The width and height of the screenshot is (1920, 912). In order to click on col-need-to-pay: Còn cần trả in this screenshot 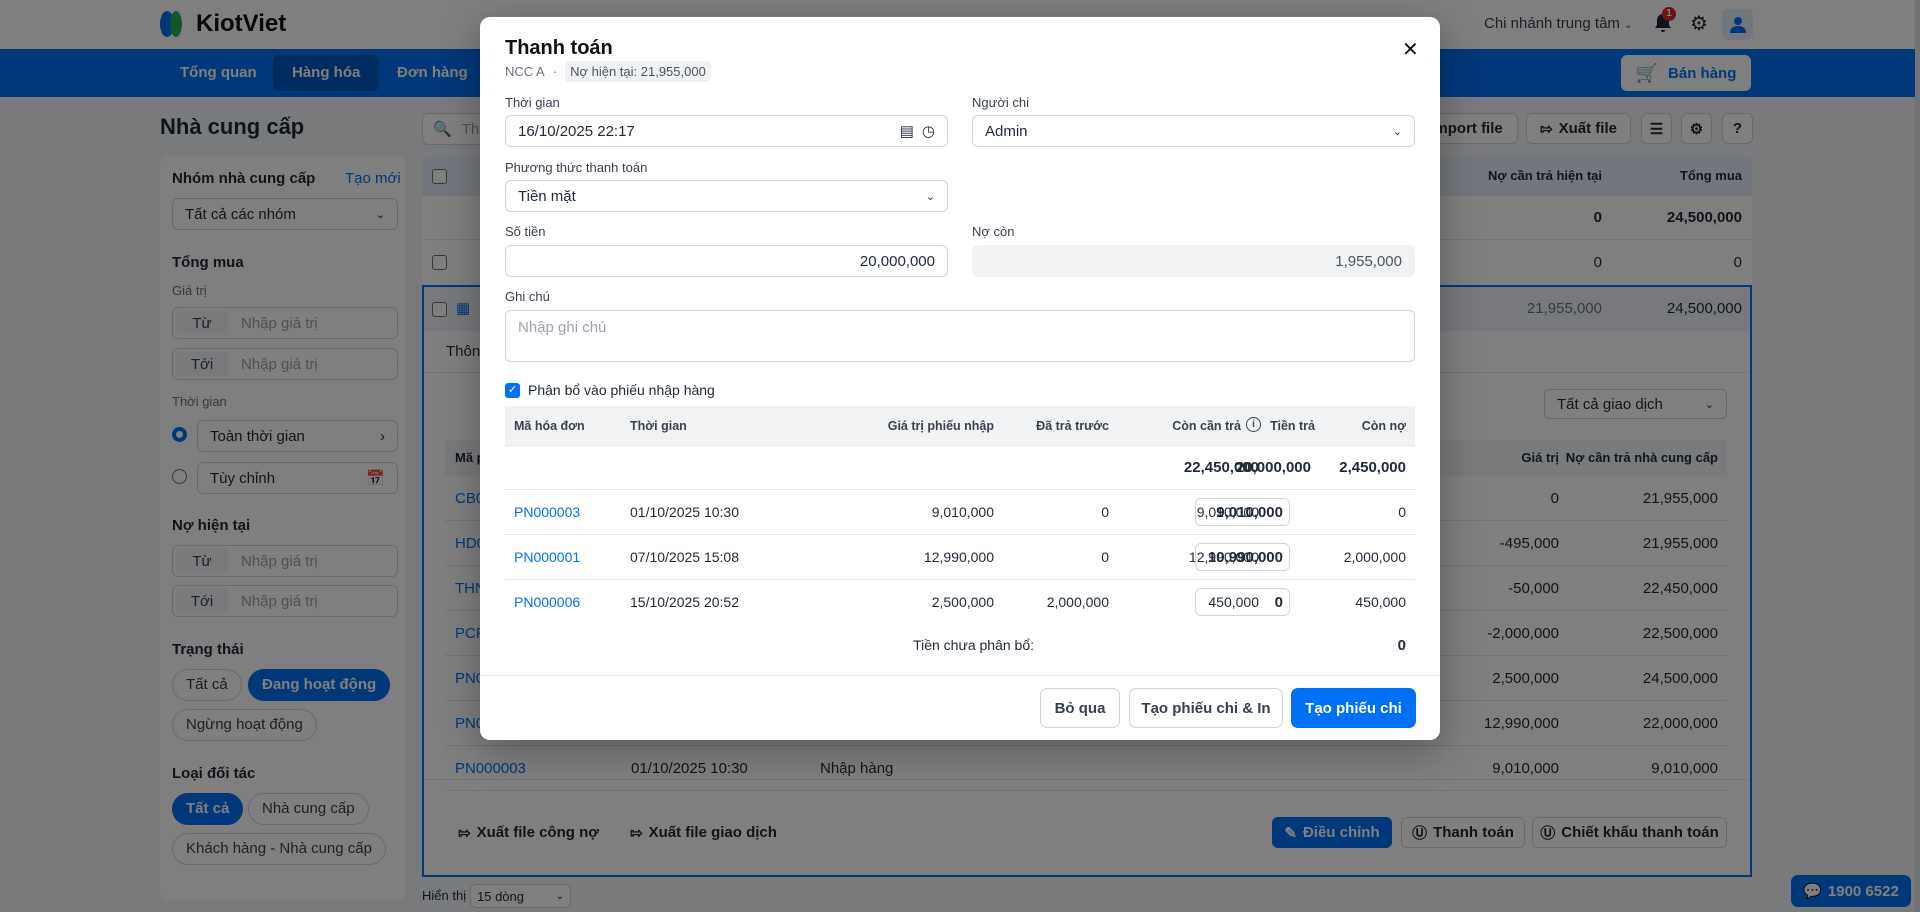, I will do `click(1206, 426)`.